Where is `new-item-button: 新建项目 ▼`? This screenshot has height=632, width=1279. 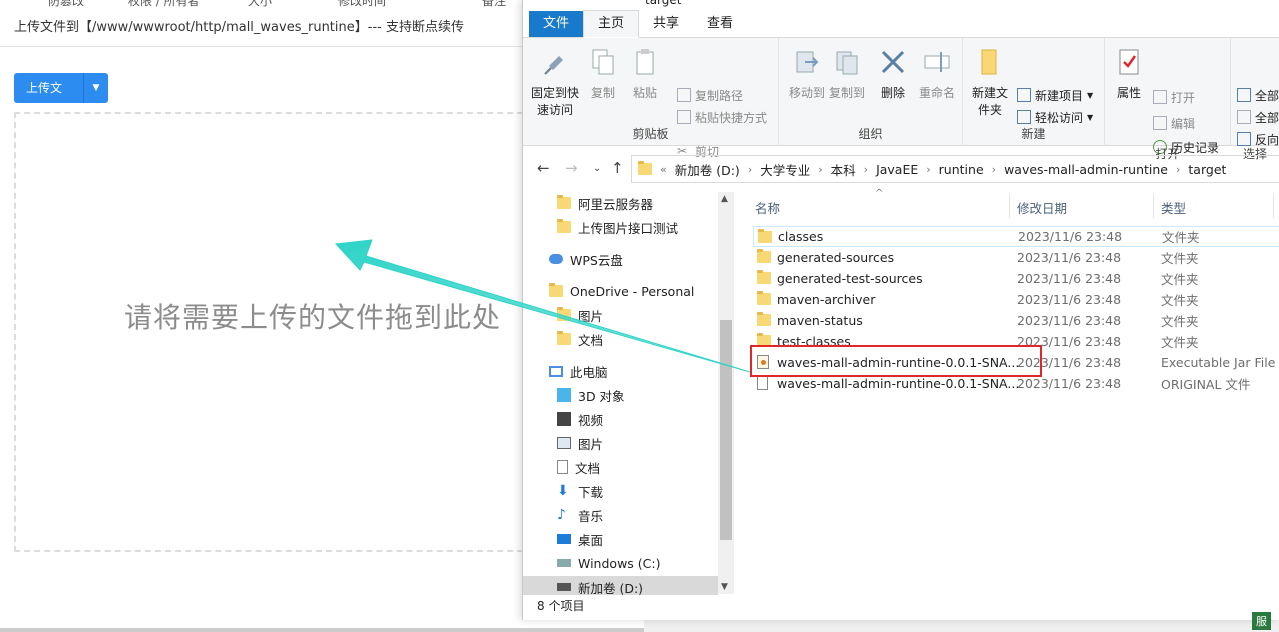
new-item-button: 新建项目 ▼ is located at coordinates (1055, 95).